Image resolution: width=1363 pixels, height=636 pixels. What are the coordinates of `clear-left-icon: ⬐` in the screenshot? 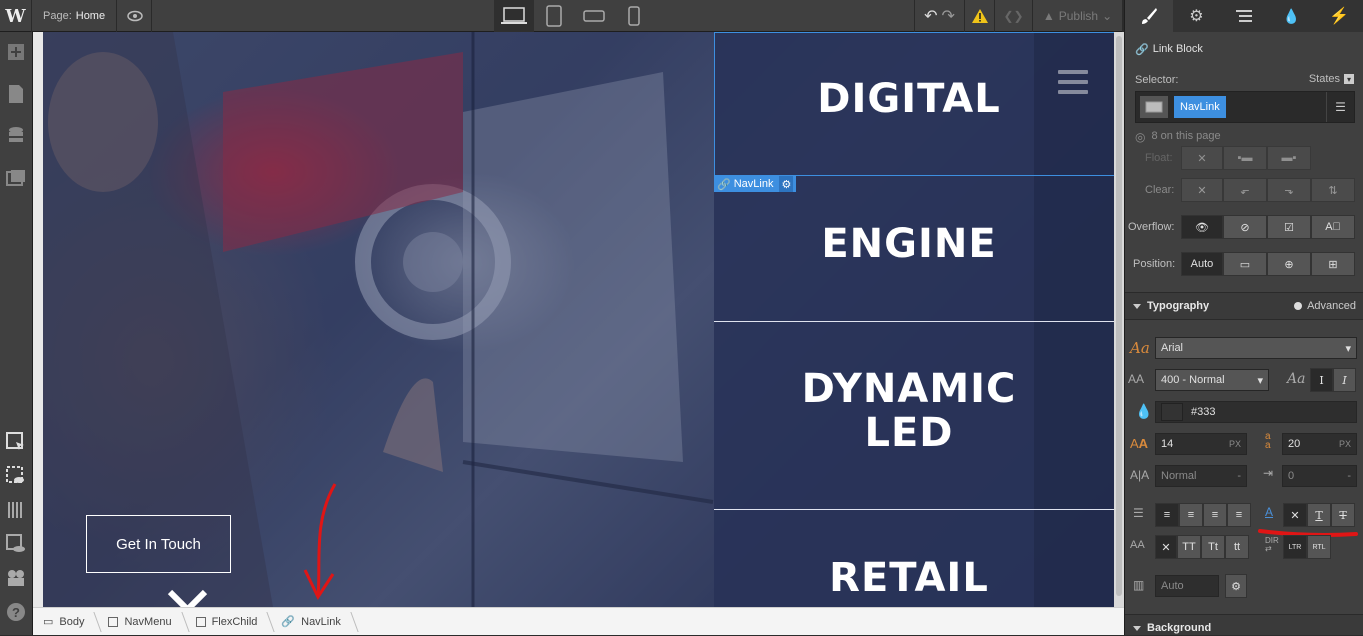 It's located at (1245, 190).